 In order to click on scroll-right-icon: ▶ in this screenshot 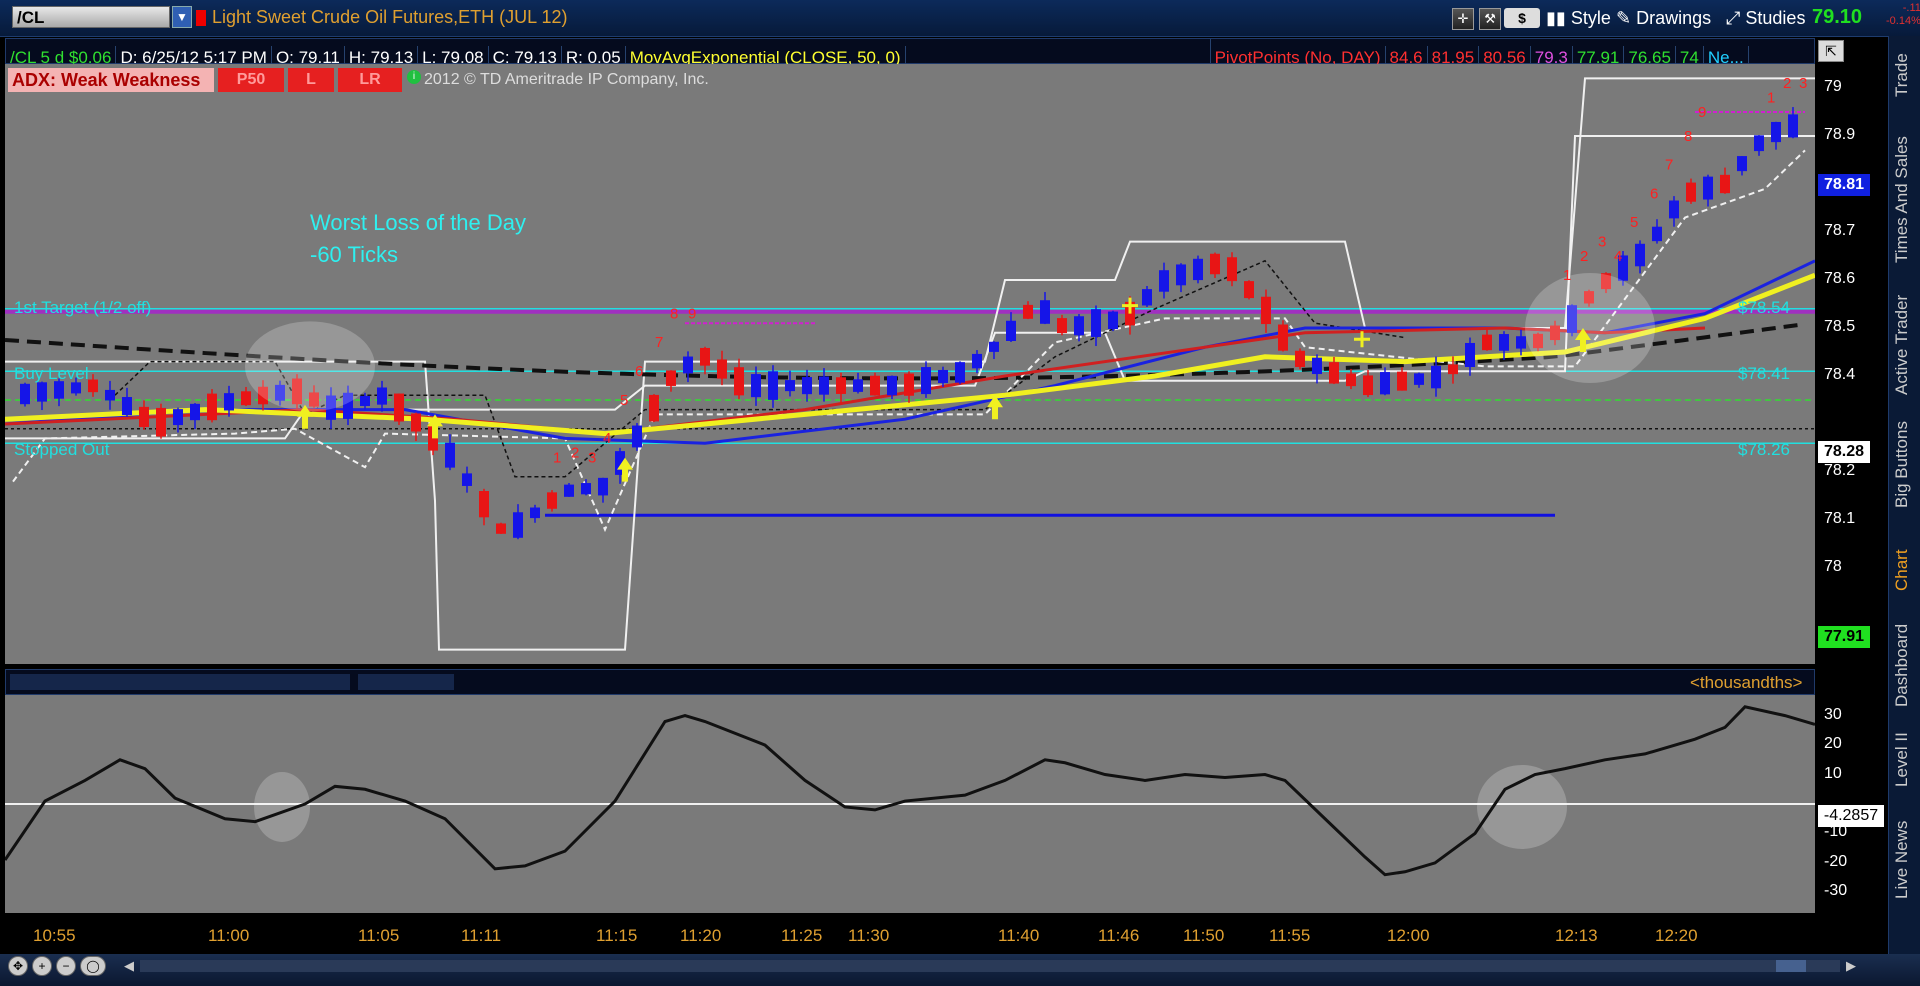, I will do `click(1851, 966)`.